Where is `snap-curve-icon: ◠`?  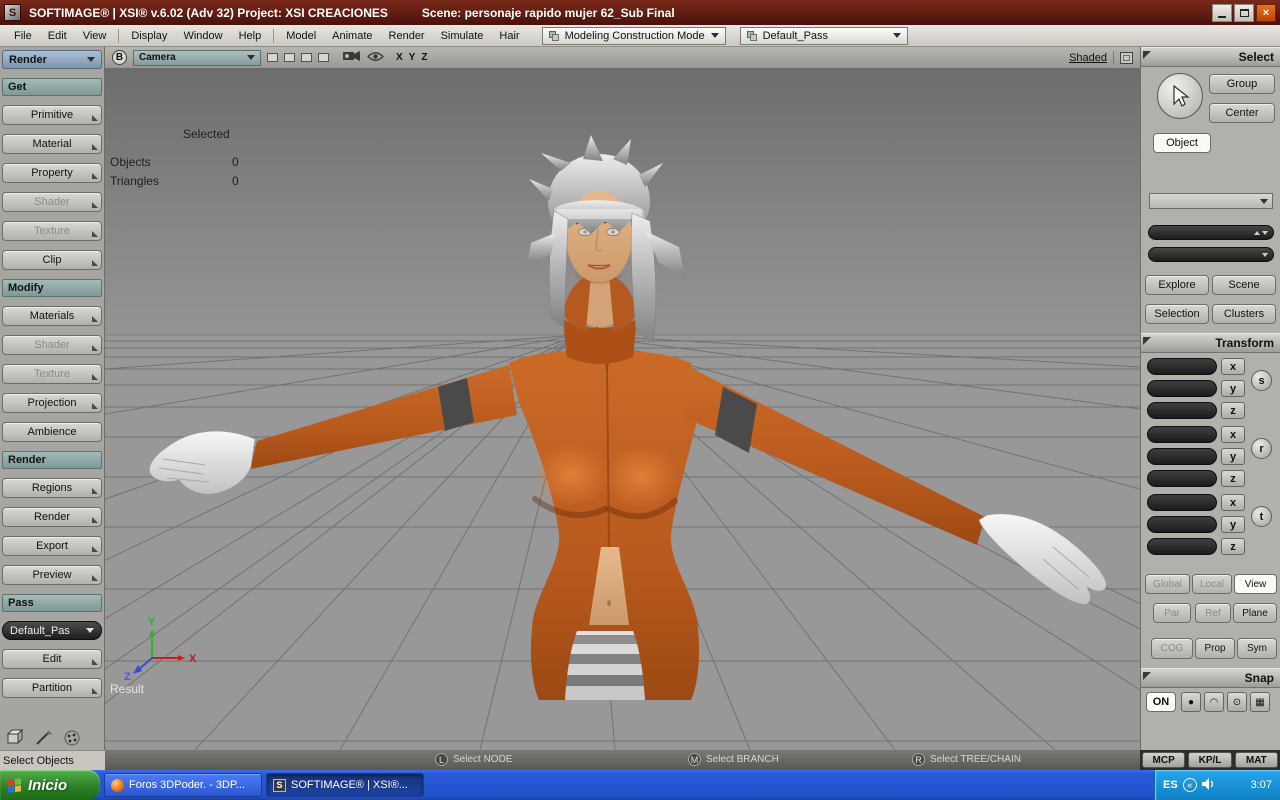 snap-curve-icon: ◠ is located at coordinates (1214, 702).